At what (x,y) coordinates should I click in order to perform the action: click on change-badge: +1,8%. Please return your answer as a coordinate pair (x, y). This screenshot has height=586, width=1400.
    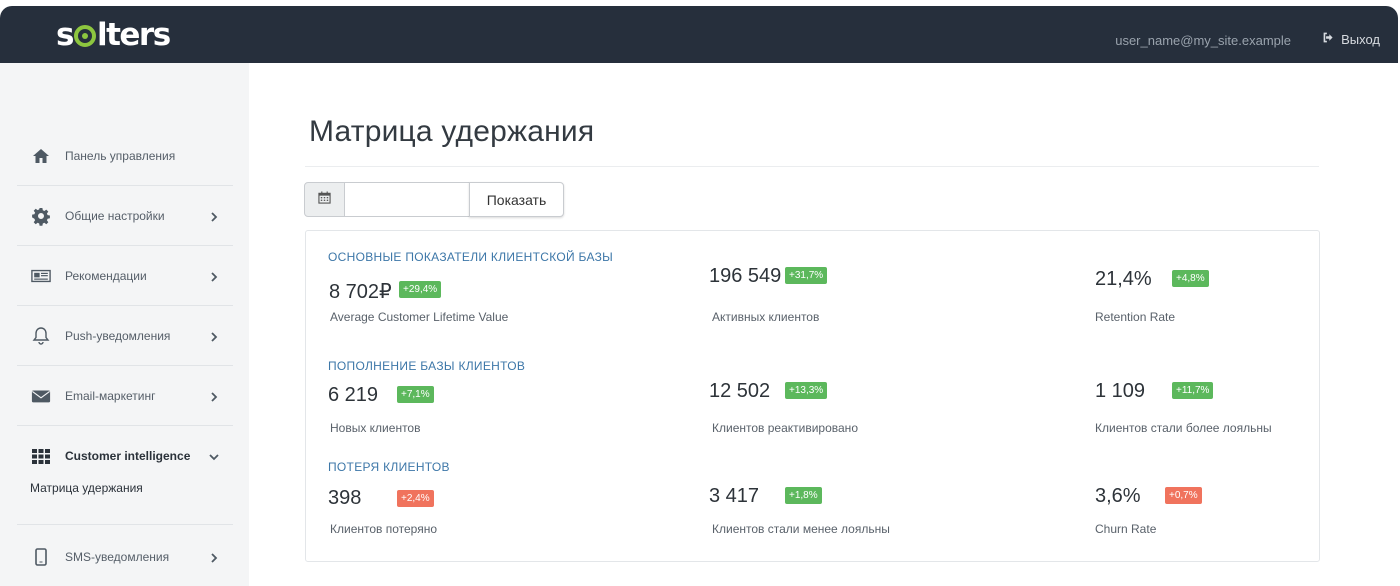
    Looking at the image, I should click on (803, 495).